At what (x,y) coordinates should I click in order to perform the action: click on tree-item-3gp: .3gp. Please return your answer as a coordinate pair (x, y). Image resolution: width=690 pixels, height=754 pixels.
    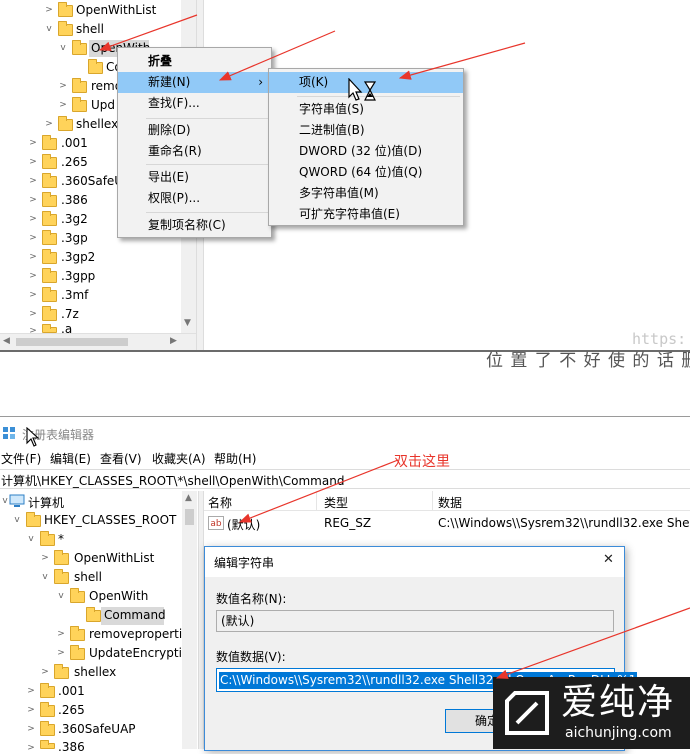
    Looking at the image, I should click on (74, 238).